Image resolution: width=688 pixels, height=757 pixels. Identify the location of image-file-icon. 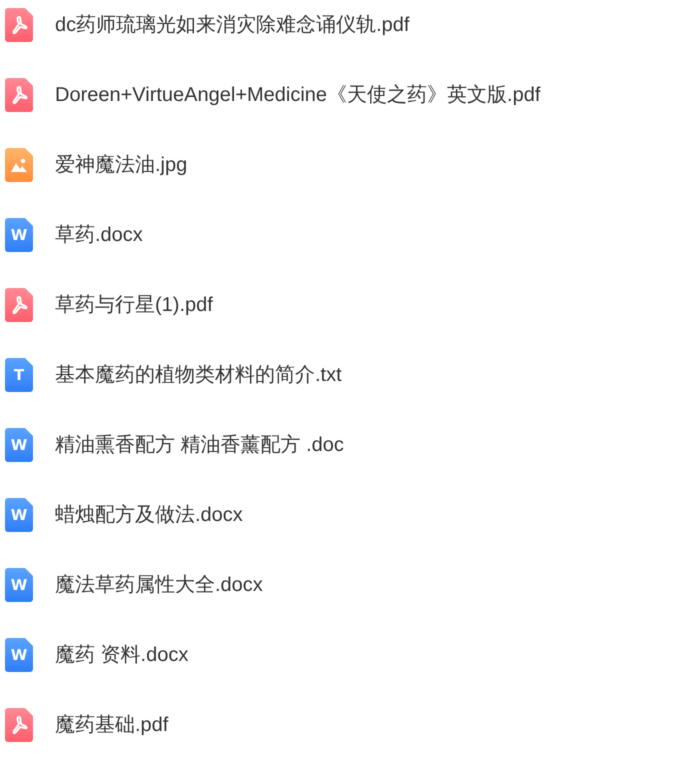
(19, 165).